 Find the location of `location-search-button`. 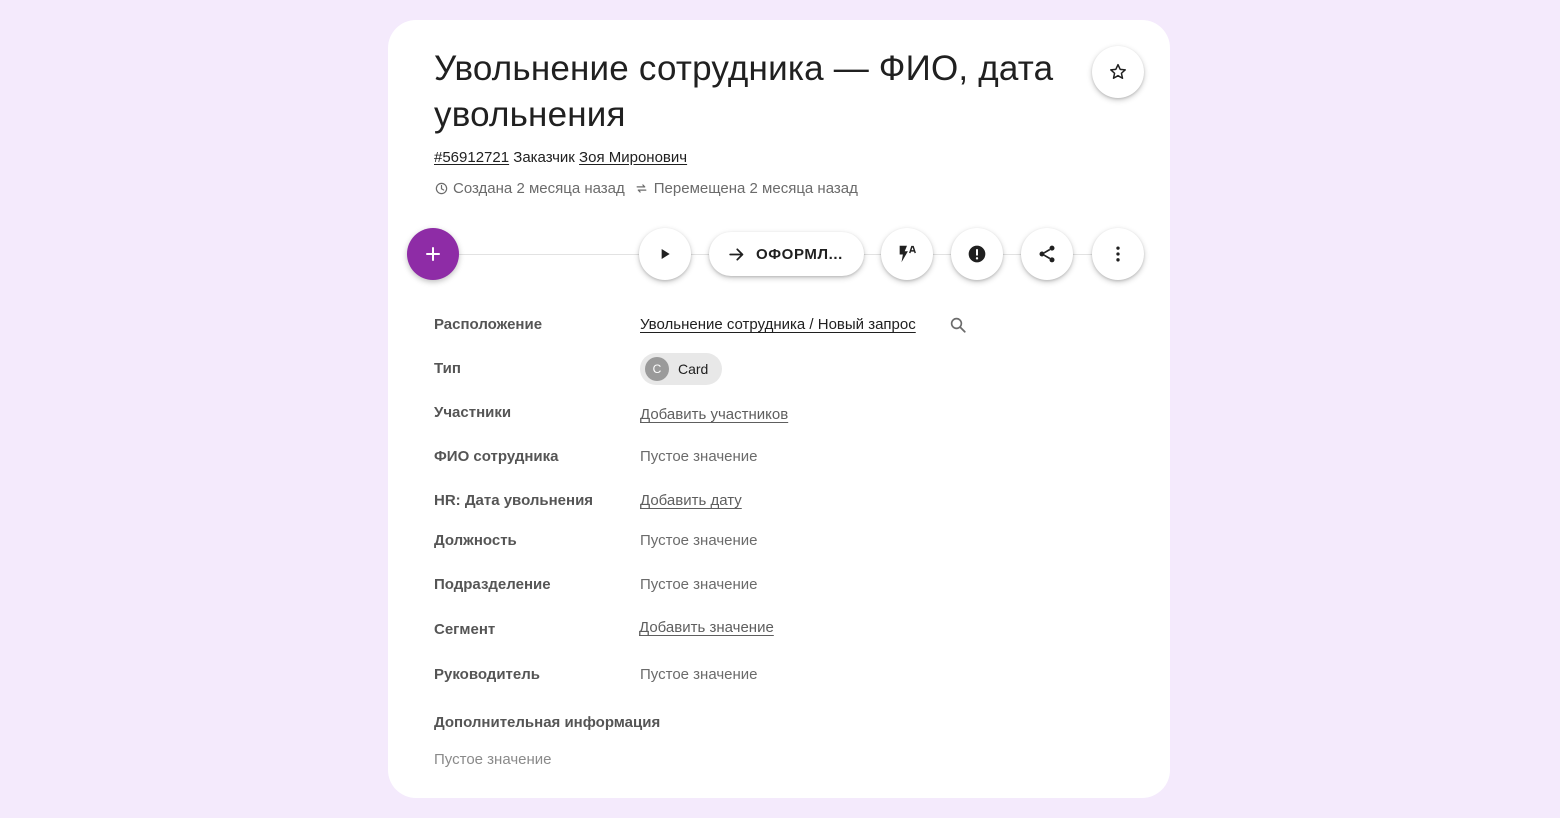

location-search-button is located at coordinates (958, 325).